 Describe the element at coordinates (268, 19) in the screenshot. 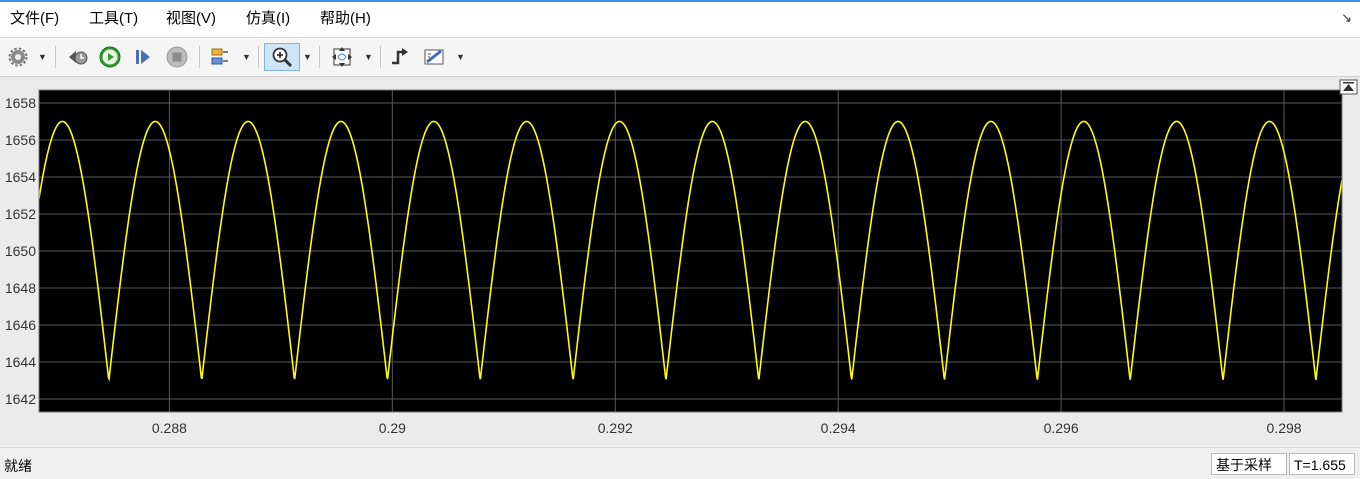

I see `menu-simulation: 仿真(I)` at that location.